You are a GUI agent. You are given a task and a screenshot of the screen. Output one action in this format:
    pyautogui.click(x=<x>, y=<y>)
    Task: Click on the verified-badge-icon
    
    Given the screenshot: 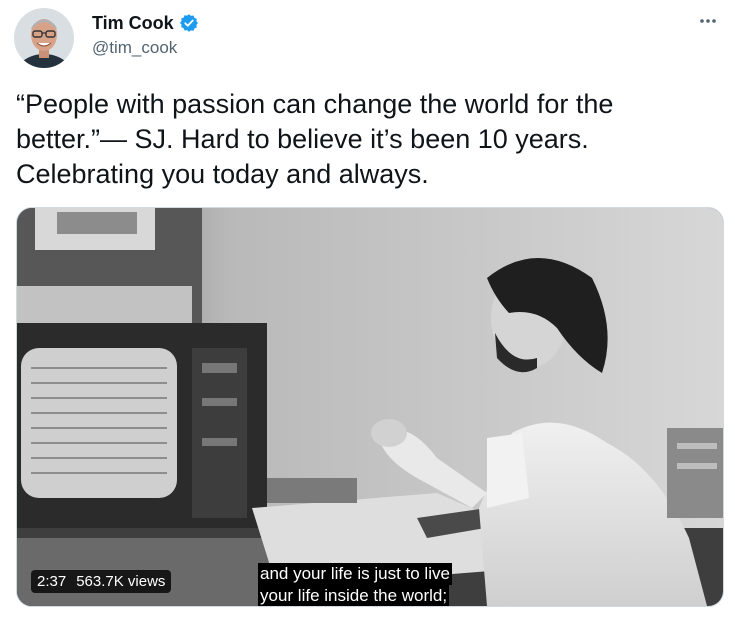 What is the action you would take?
    pyautogui.click(x=189, y=23)
    